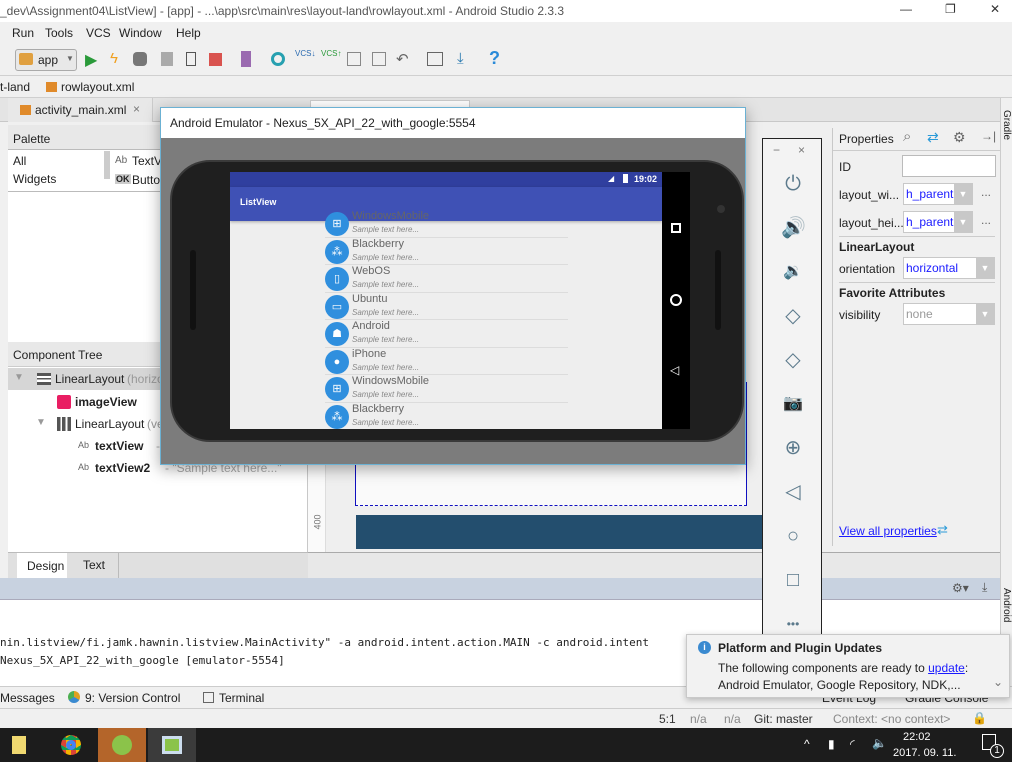 This screenshot has height=762, width=1012. What do you see at coordinates (278, 59) in the screenshot?
I see `sync-icon` at bounding box center [278, 59].